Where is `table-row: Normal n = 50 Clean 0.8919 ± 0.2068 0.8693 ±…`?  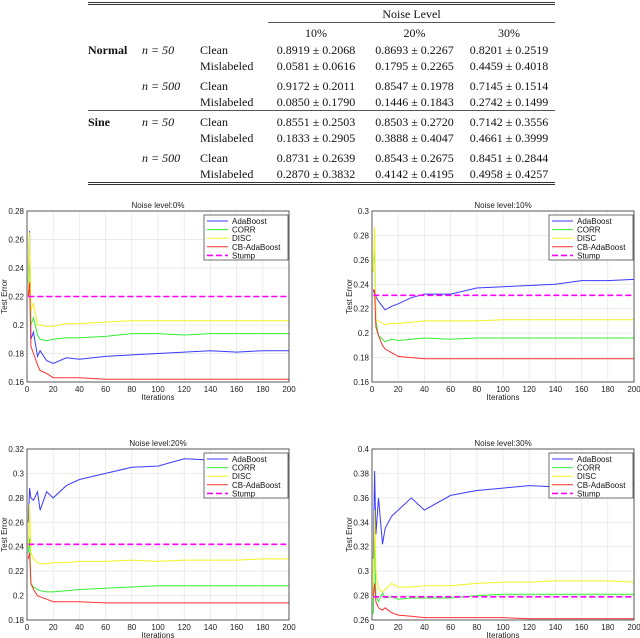 table-row: Normal n = 50 Clean 0.8919 ± 0.2068 0.8693 ±… is located at coordinates (321, 50).